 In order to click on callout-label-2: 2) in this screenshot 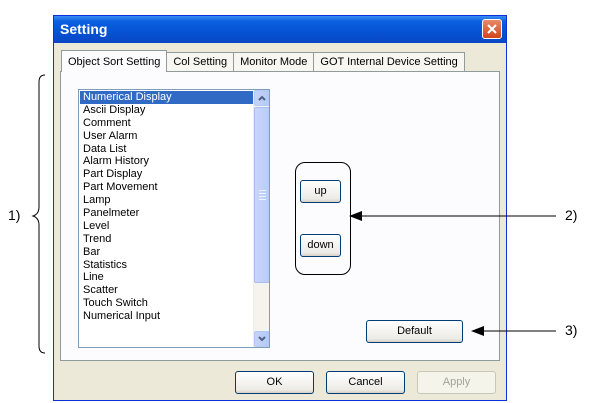, I will do `click(571, 215)`.